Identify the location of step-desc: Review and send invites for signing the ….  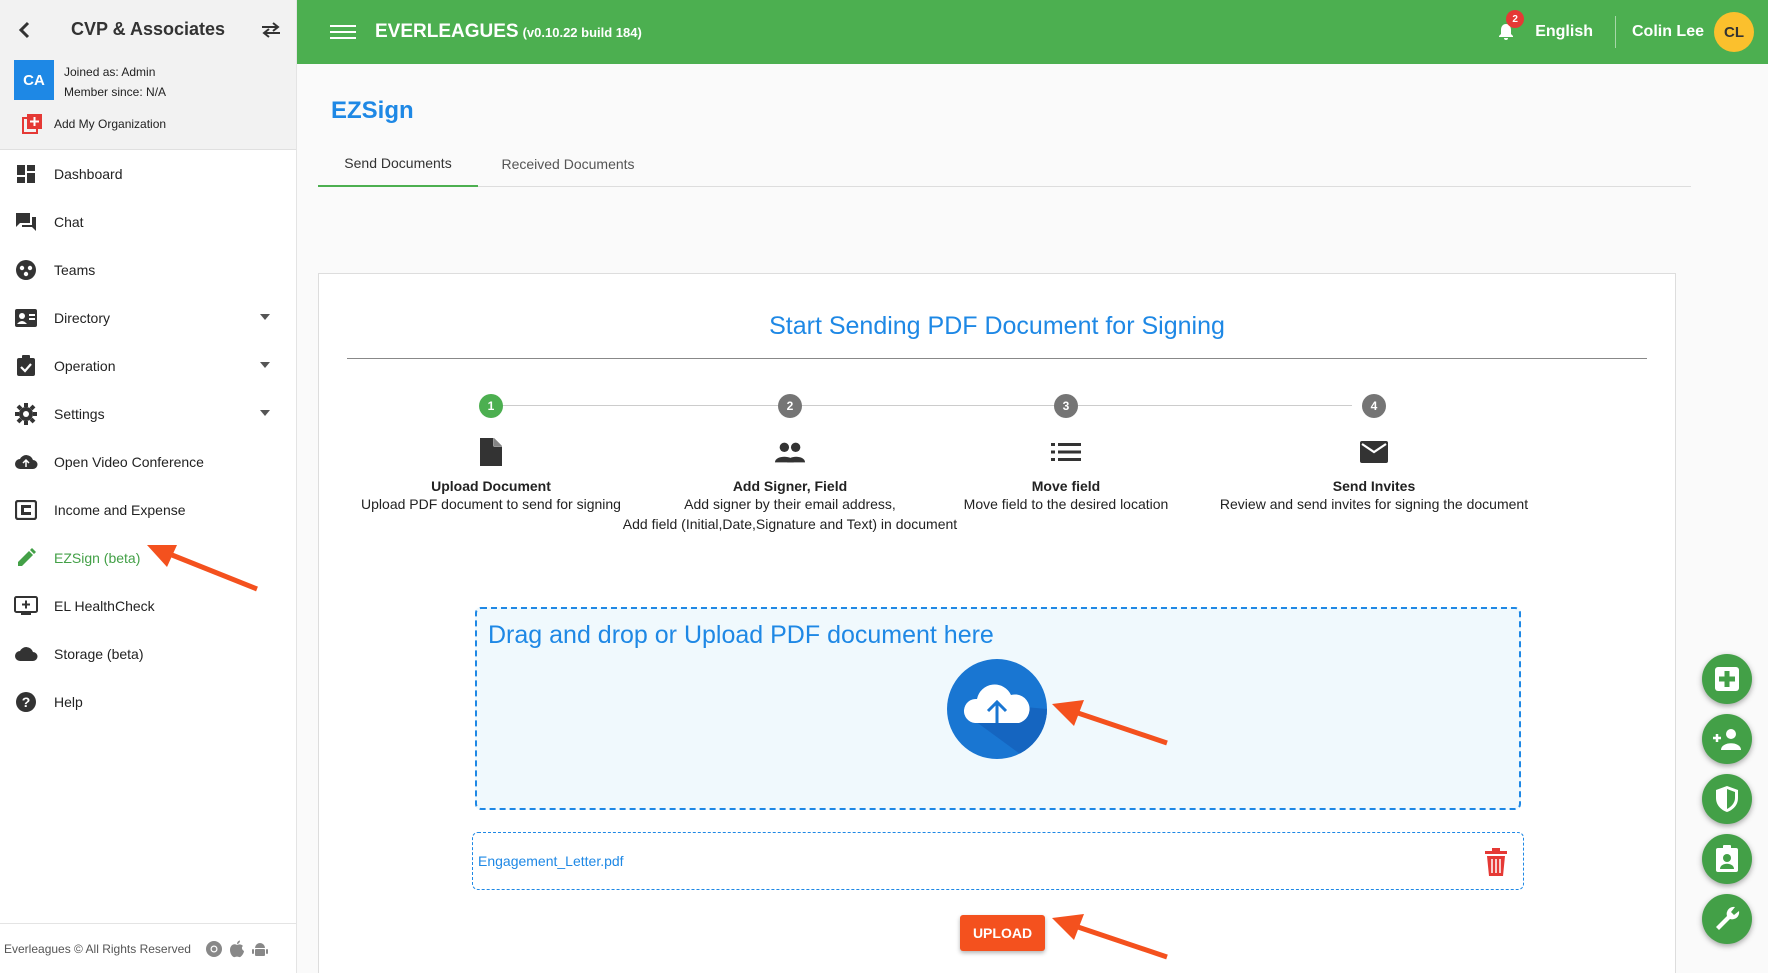
(1374, 504).